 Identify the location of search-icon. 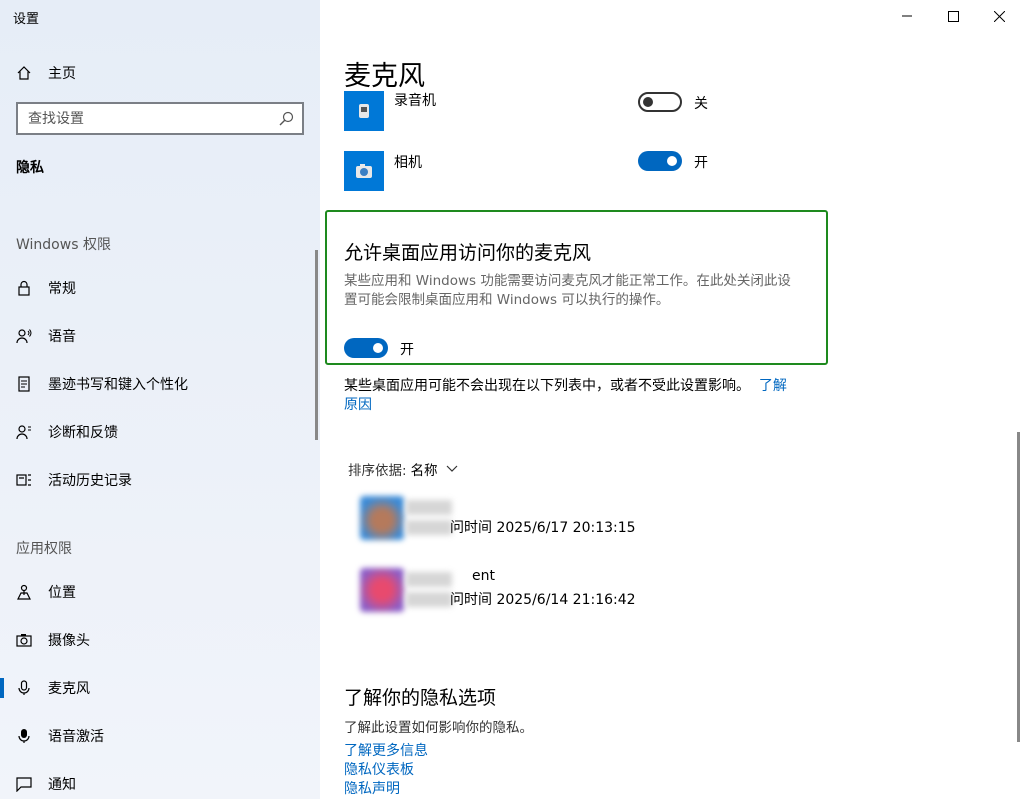
(286, 119).